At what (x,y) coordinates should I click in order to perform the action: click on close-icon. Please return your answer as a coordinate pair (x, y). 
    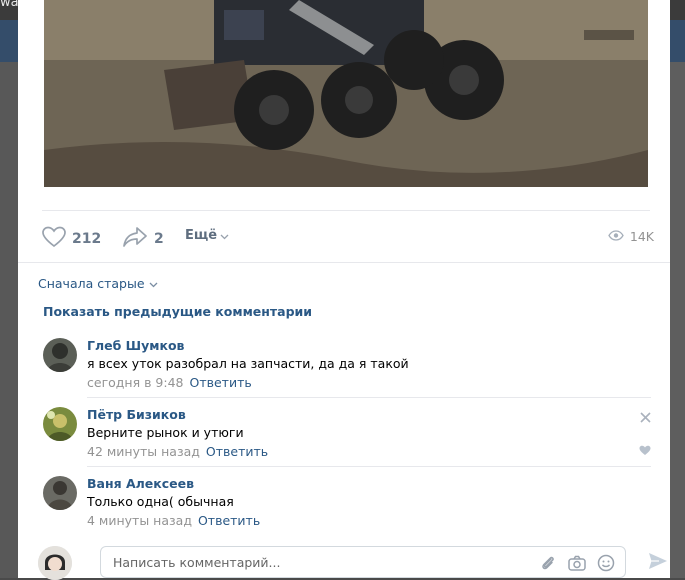
    Looking at the image, I should click on (645, 418).